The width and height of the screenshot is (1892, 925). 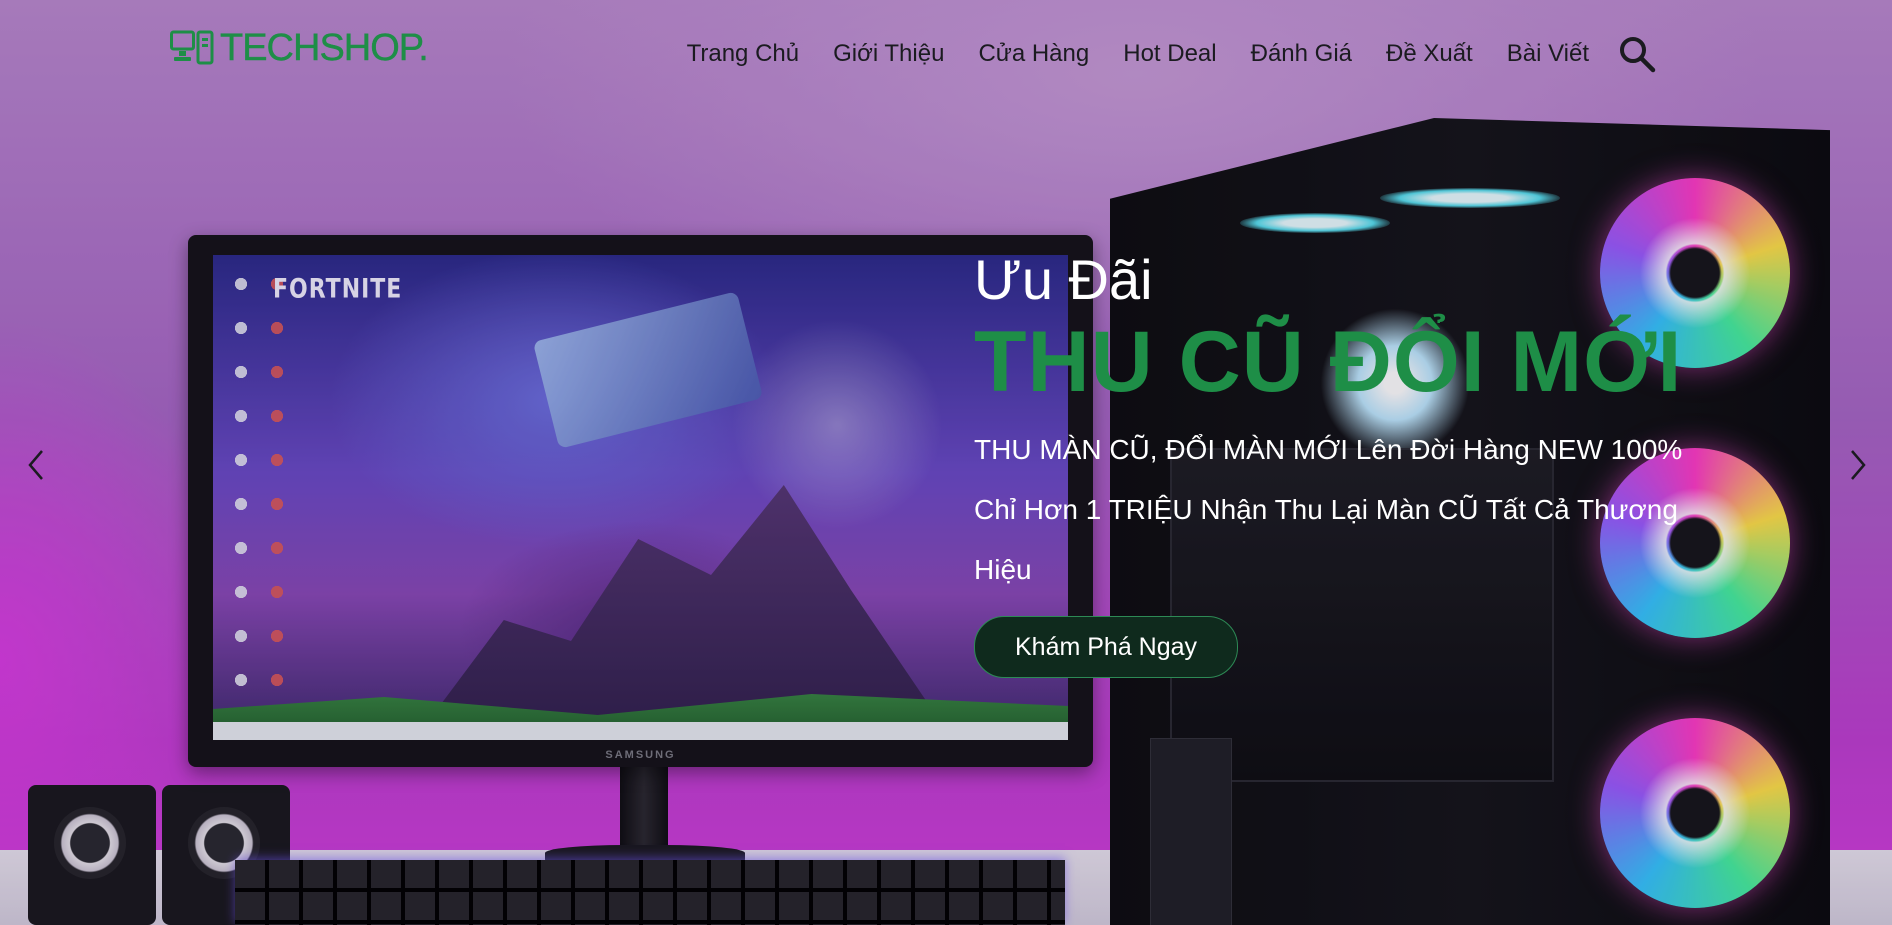 I want to click on chevron-right-icon, so click(x=1857, y=465).